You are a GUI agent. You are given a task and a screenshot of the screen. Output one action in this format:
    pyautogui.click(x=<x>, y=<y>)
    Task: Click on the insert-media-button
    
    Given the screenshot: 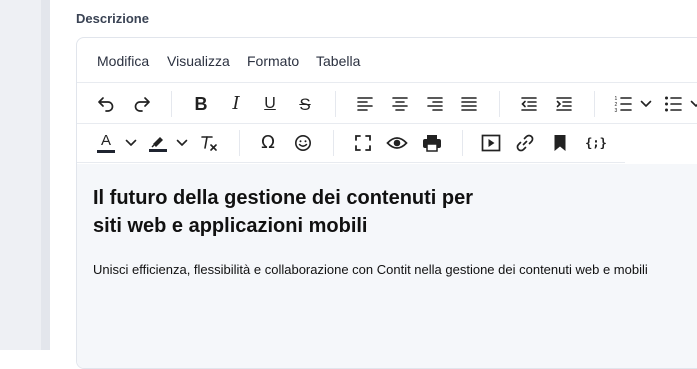 What is the action you would take?
    pyautogui.click(x=491, y=143)
    